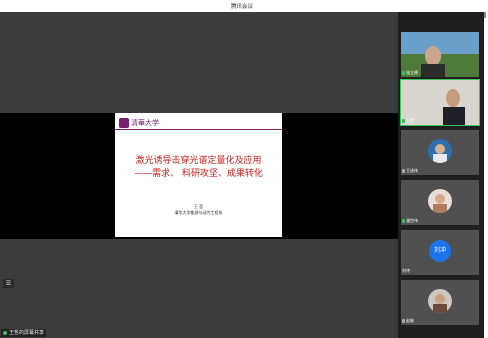 Image resolution: width=488 pixels, height=338 pixels. Describe the element at coordinates (27, 333) in the screenshot. I see `share-status-label: 王哲的屏幕共享` at that location.